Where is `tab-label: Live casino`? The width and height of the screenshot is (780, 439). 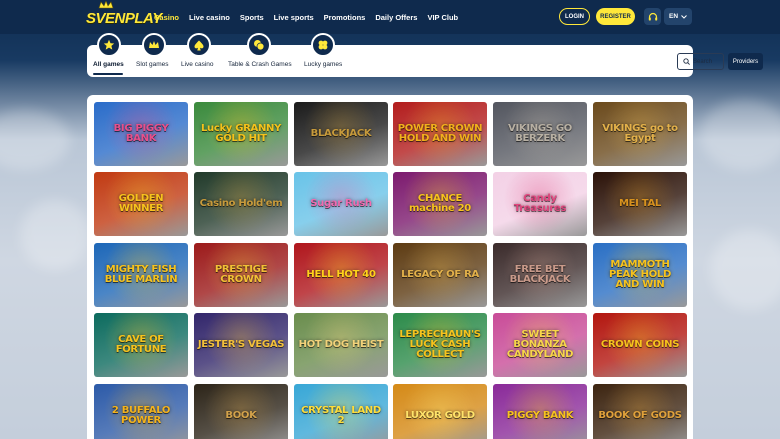
tab-label: Live casino is located at coordinates (197, 64).